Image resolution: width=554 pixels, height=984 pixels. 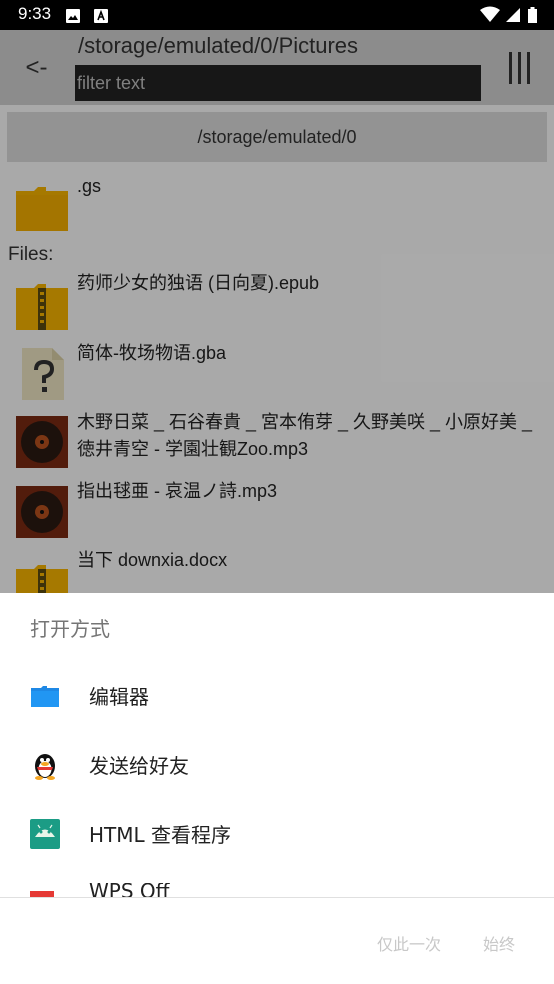 What do you see at coordinates (139, 766) in the screenshot?
I see `app-label: 发送给好友` at bounding box center [139, 766].